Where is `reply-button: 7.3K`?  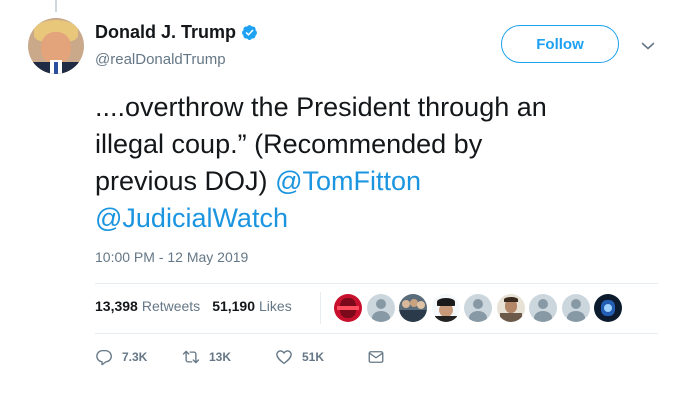 reply-button: 7.3K is located at coordinates (138, 357).